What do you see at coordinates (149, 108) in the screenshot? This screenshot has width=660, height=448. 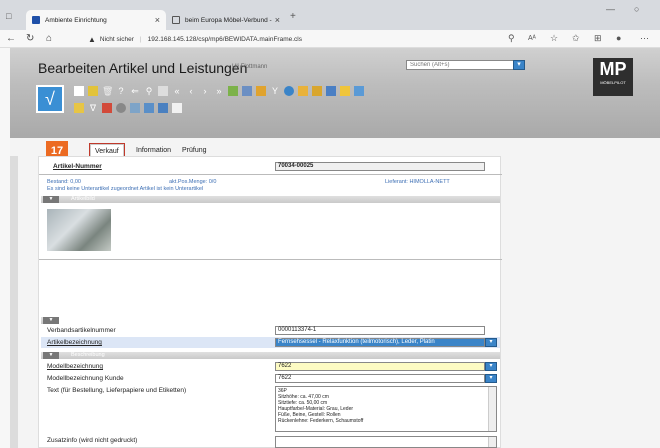 I see `warehouse-icon` at bounding box center [149, 108].